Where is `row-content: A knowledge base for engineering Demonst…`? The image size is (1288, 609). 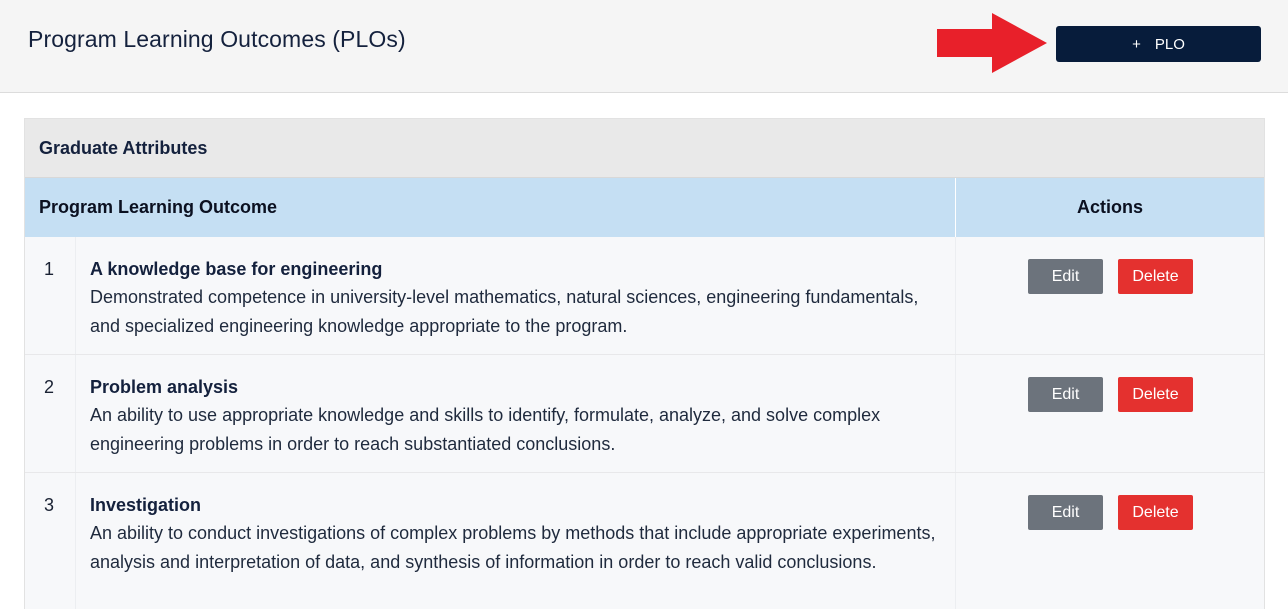
row-content: A knowledge base for engineering Demonst… is located at coordinates (516, 295).